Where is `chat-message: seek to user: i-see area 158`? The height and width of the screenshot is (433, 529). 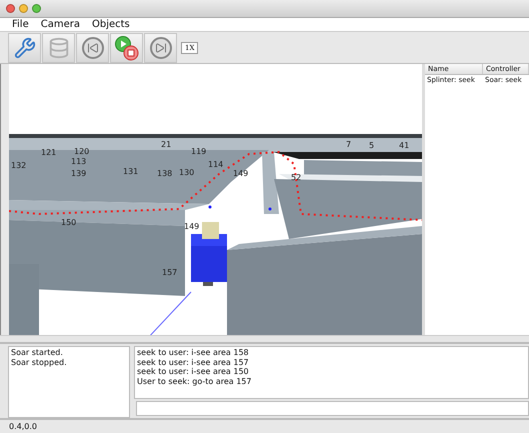 chat-message: seek to user: i-see area 158 is located at coordinates (193, 353).